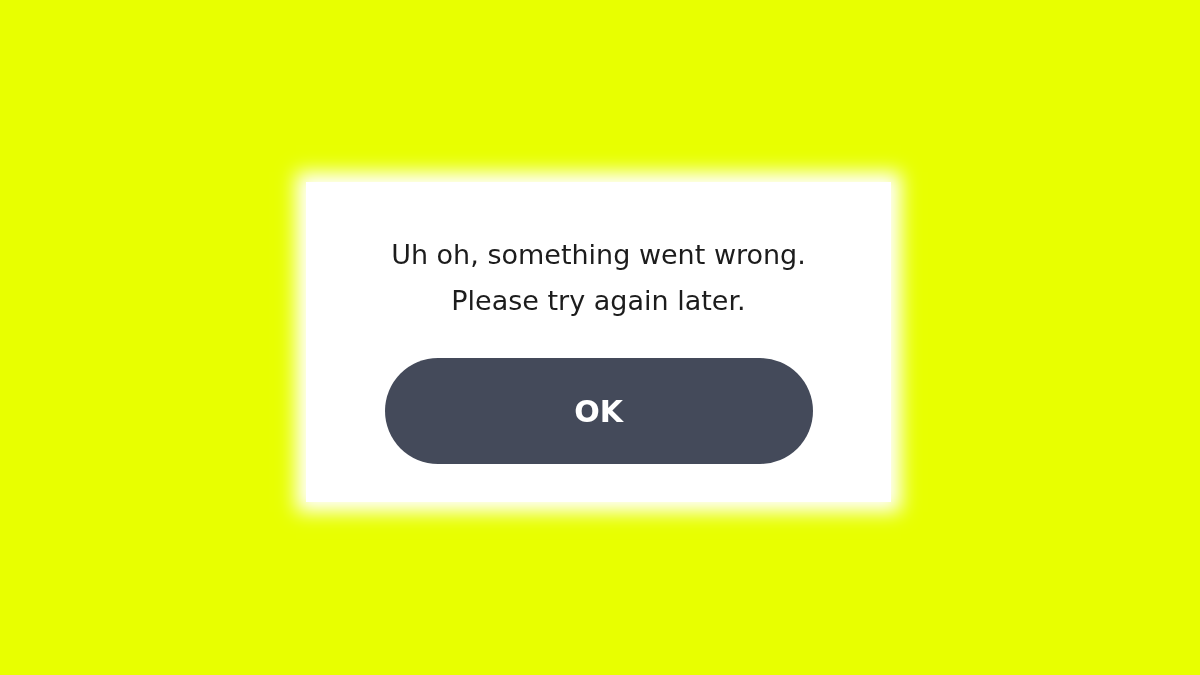 The image size is (1200, 675). Describe the element at coordinates (598, 411) in the screenshot. I see `ok-button: OK` at that location.